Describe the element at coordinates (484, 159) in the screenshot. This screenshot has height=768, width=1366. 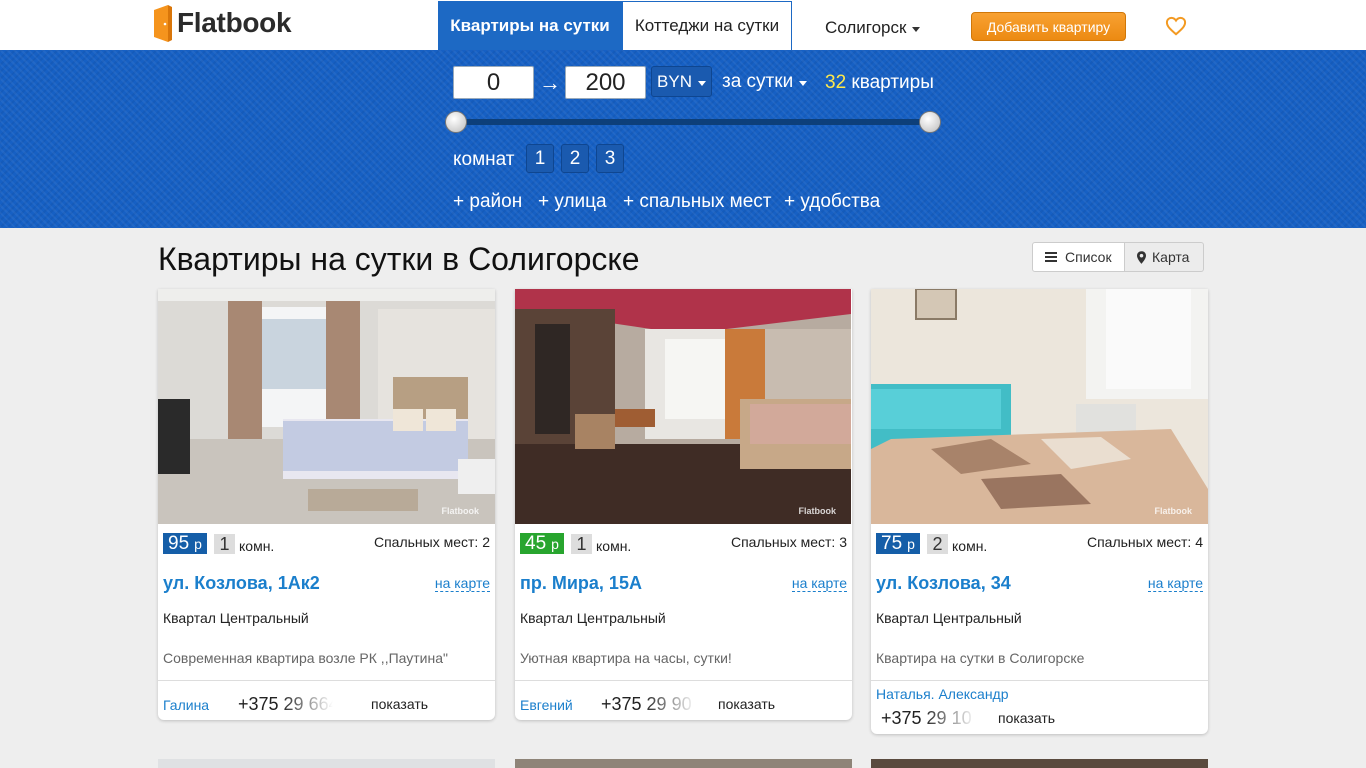
I see `rooms-label: комнат` at that location.